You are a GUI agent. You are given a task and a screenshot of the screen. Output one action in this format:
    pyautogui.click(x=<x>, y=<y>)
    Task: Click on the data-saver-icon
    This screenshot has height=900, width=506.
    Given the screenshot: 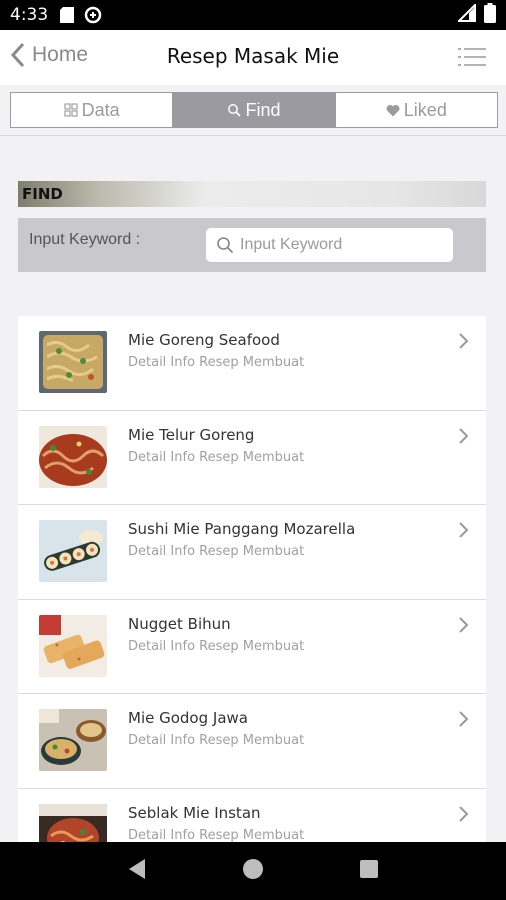 What is the action you would take?
    pyautogui.click(x=93, y=15)
    